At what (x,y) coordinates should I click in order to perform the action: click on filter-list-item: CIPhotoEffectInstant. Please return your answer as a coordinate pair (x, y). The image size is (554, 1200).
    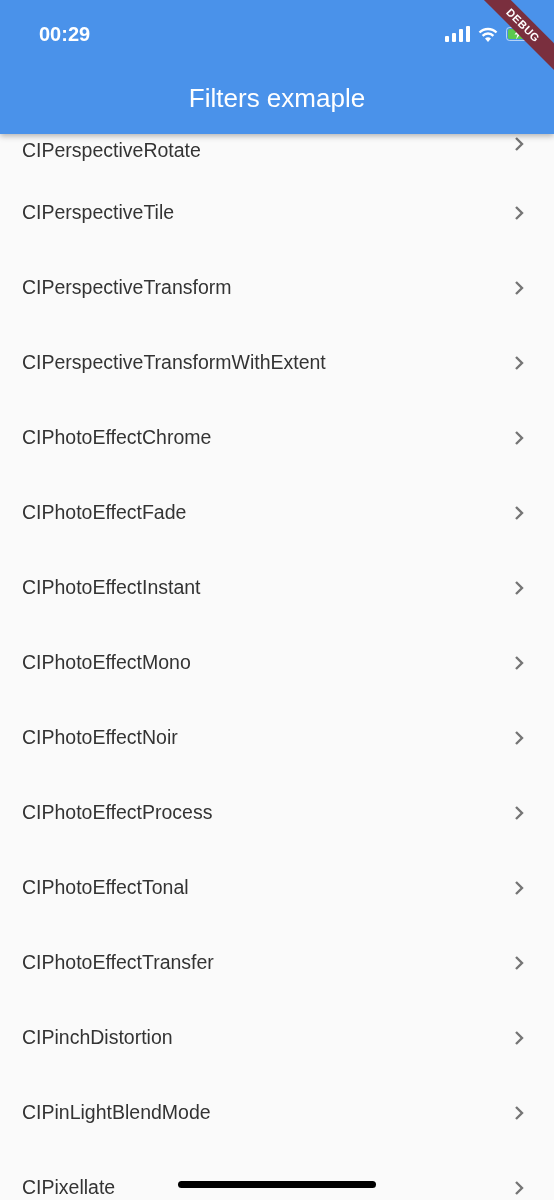
    Looking at the image, I should click on (277, 587).